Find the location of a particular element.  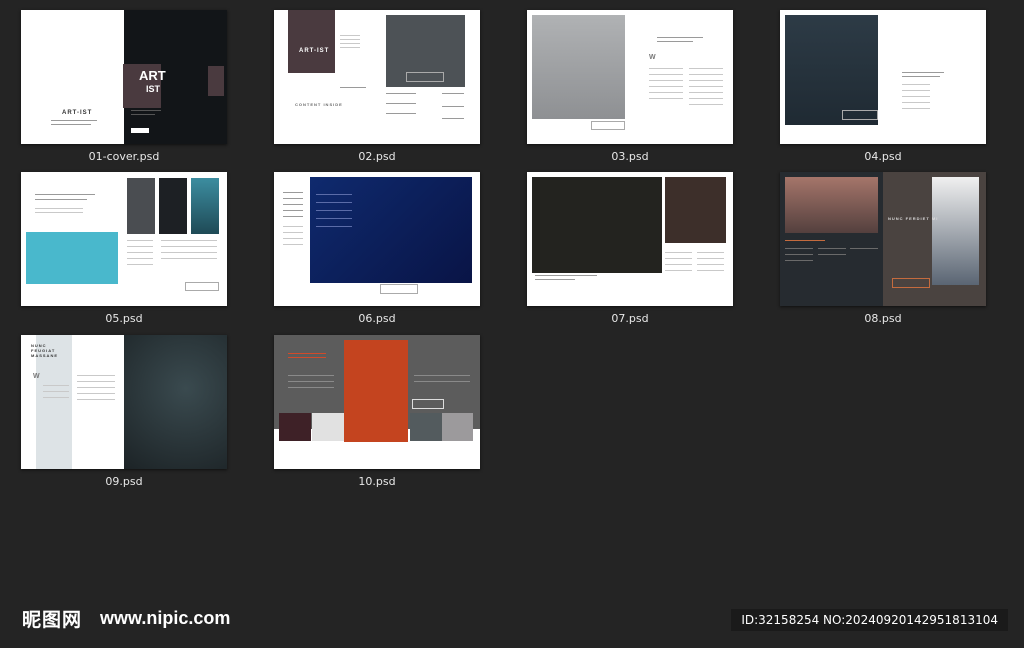

cover-logo-bottom: IST is located at coordinates (153, 89).